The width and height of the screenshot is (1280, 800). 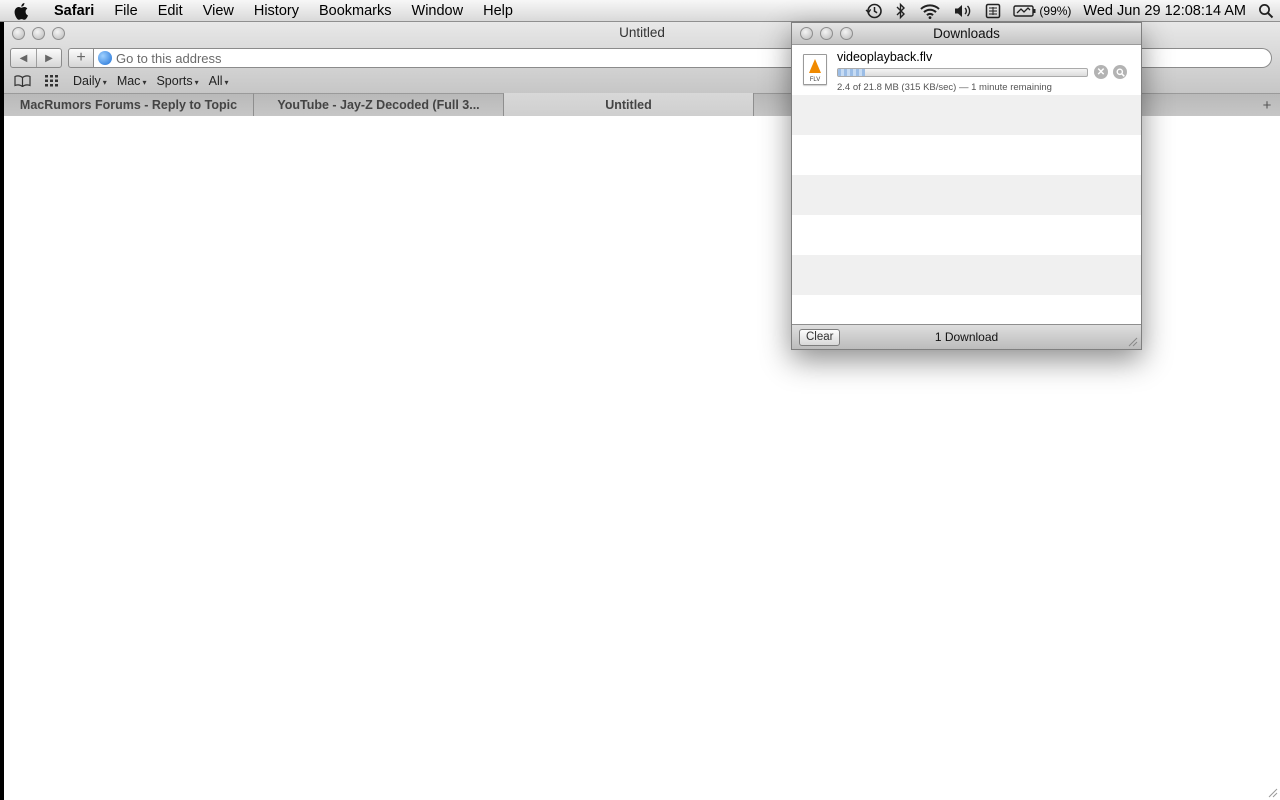 What do you see at coordinates (629, 104) in the screenshot?
I see `tab-untitled: Untitled` at bounding box center [629, 104].